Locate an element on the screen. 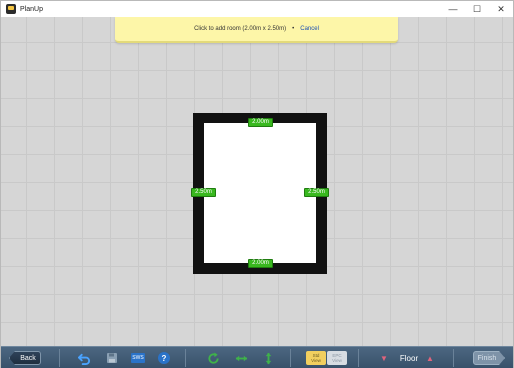 Image resolution: width=514 pixels, height=368 pixels. finish-button: Finish is located at coordinates (489, 358).